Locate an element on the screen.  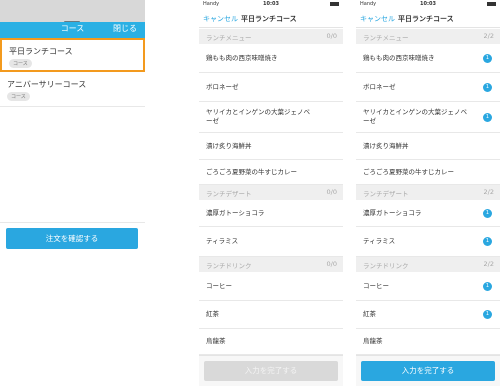
dimmed-background is located at coordinates (72, 11).